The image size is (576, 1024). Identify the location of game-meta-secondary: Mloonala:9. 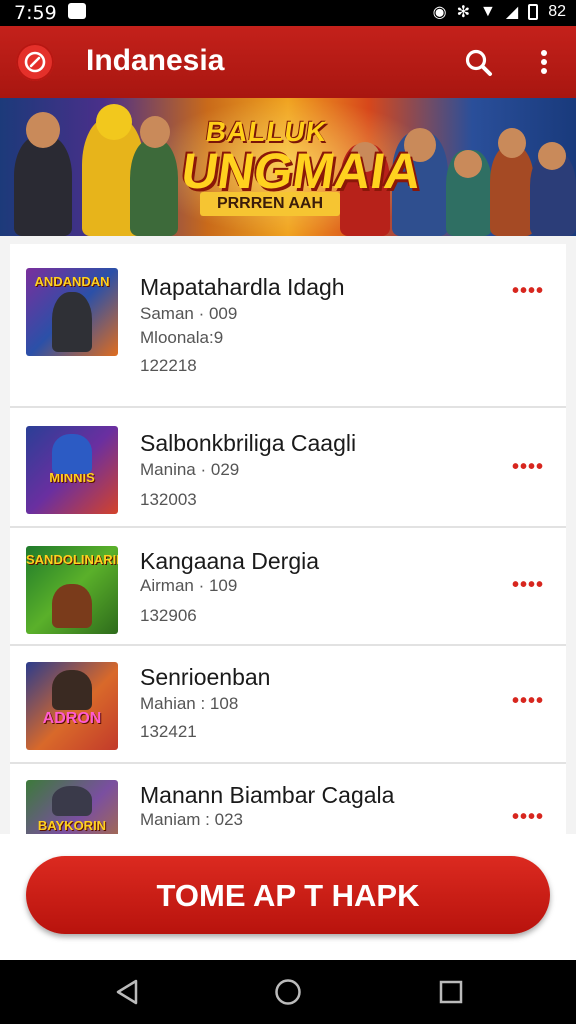
(182, 337).